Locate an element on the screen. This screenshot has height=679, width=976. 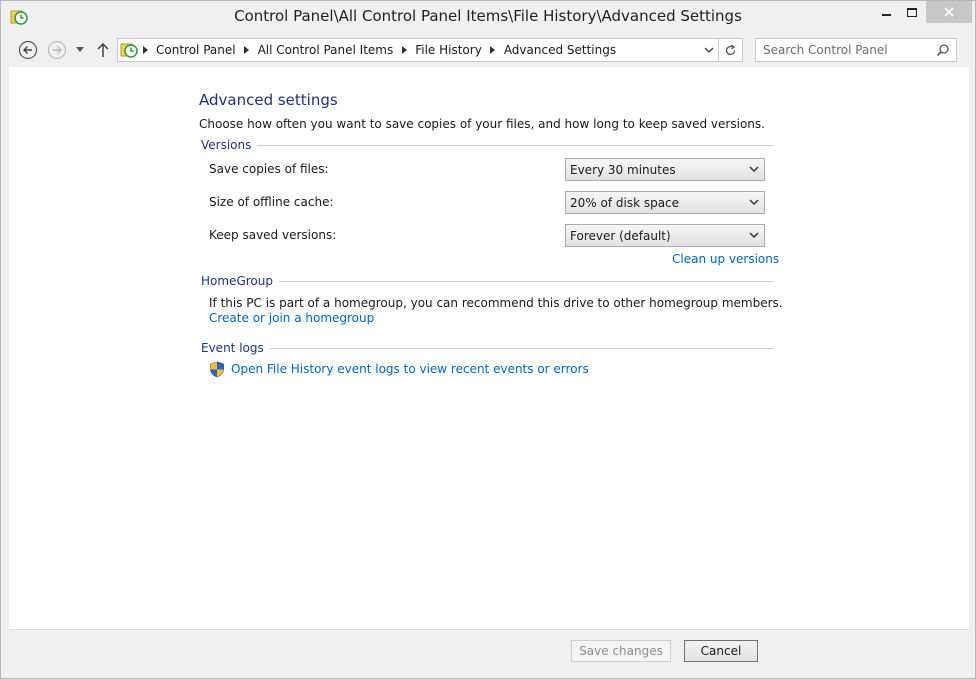
versions-group-header: Versions is located at coordinates (487, 145).